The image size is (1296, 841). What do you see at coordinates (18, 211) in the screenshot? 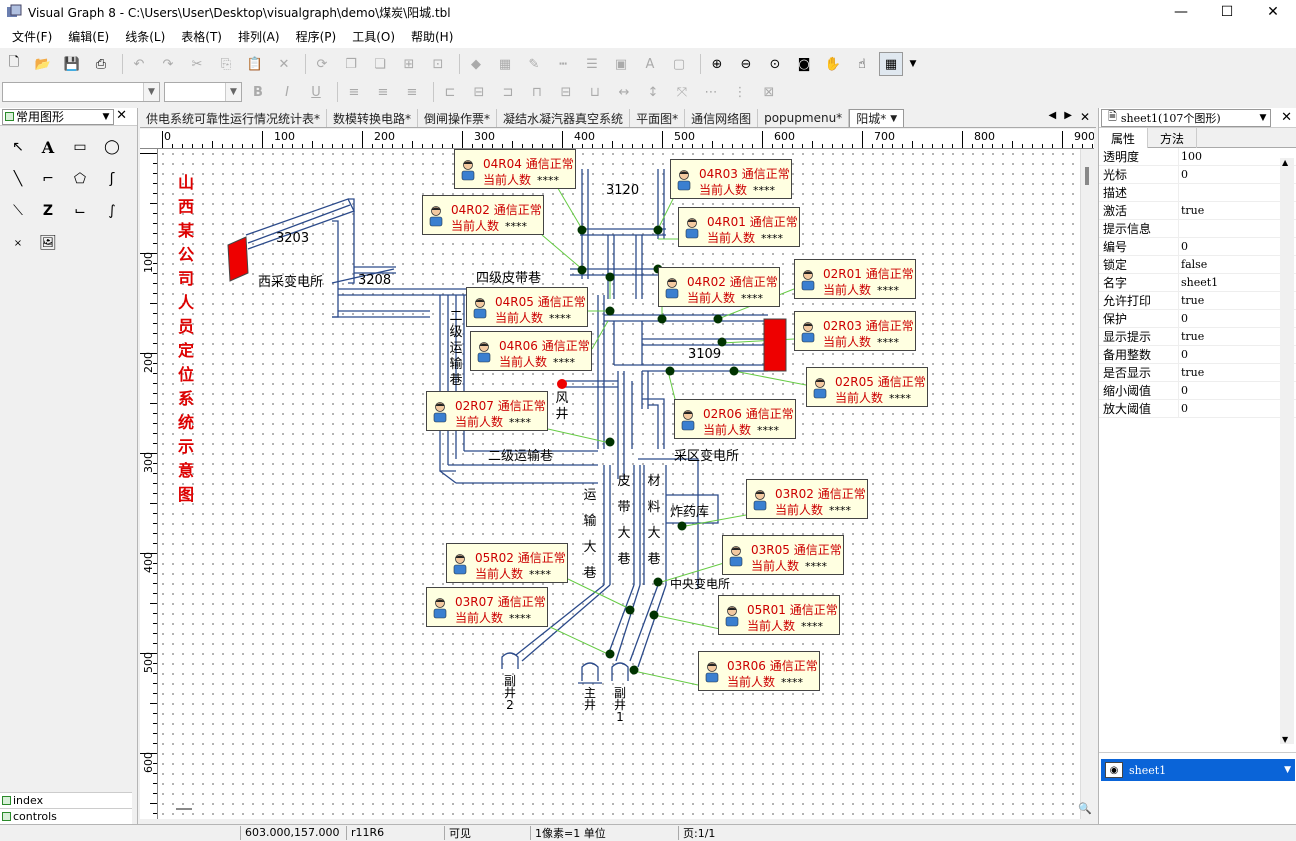
I see `connector-tool-icon: ⟍` at bounding box center [18, 211].